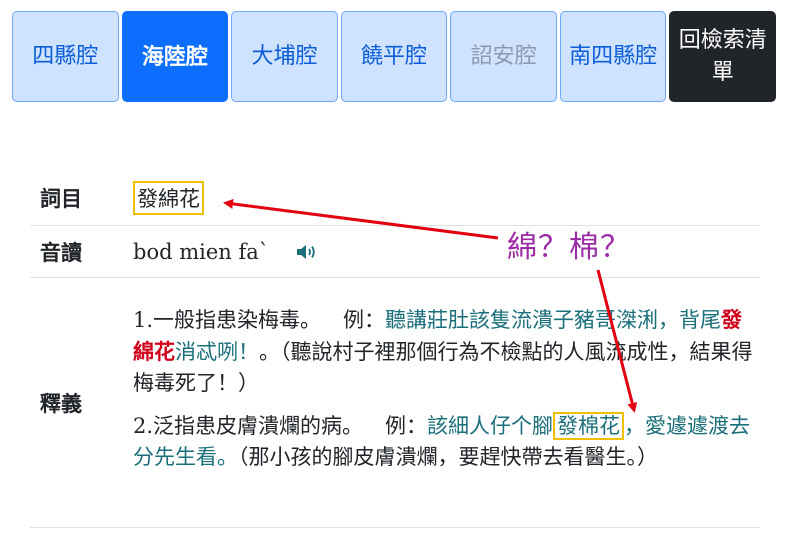 This screenshot has width=800, height=539. Describe the element at coordinates (617, 341) in the screenshot. I see `arrow-to-example` at that location.